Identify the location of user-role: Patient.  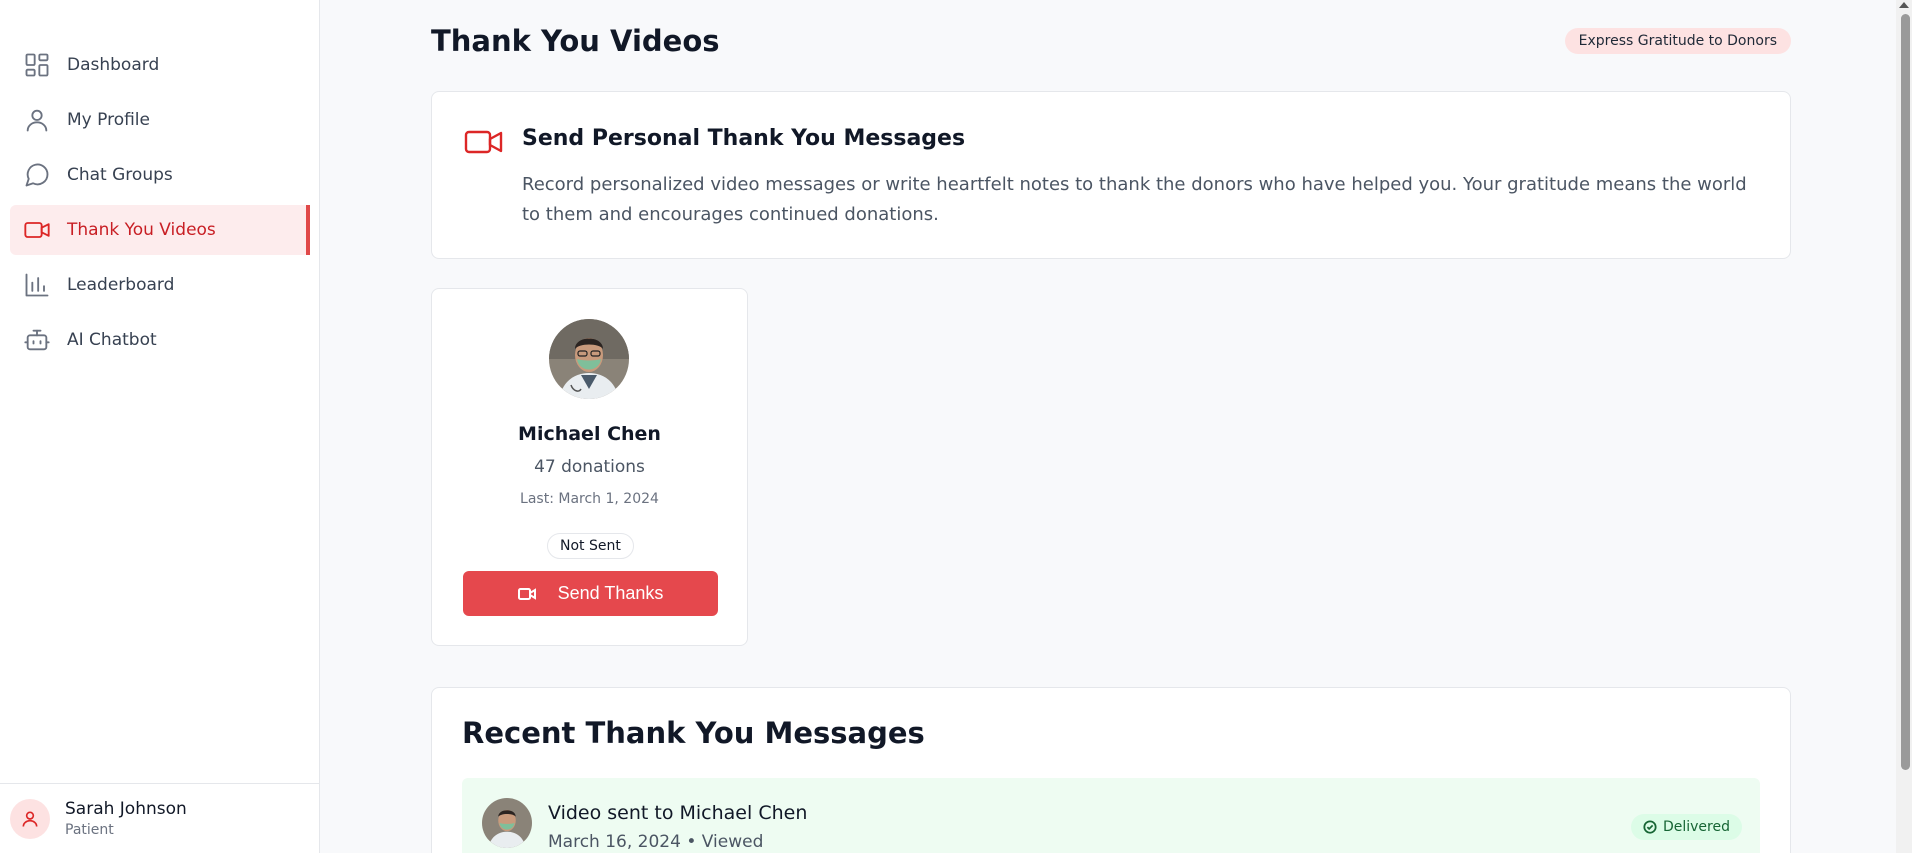
(89, 830).